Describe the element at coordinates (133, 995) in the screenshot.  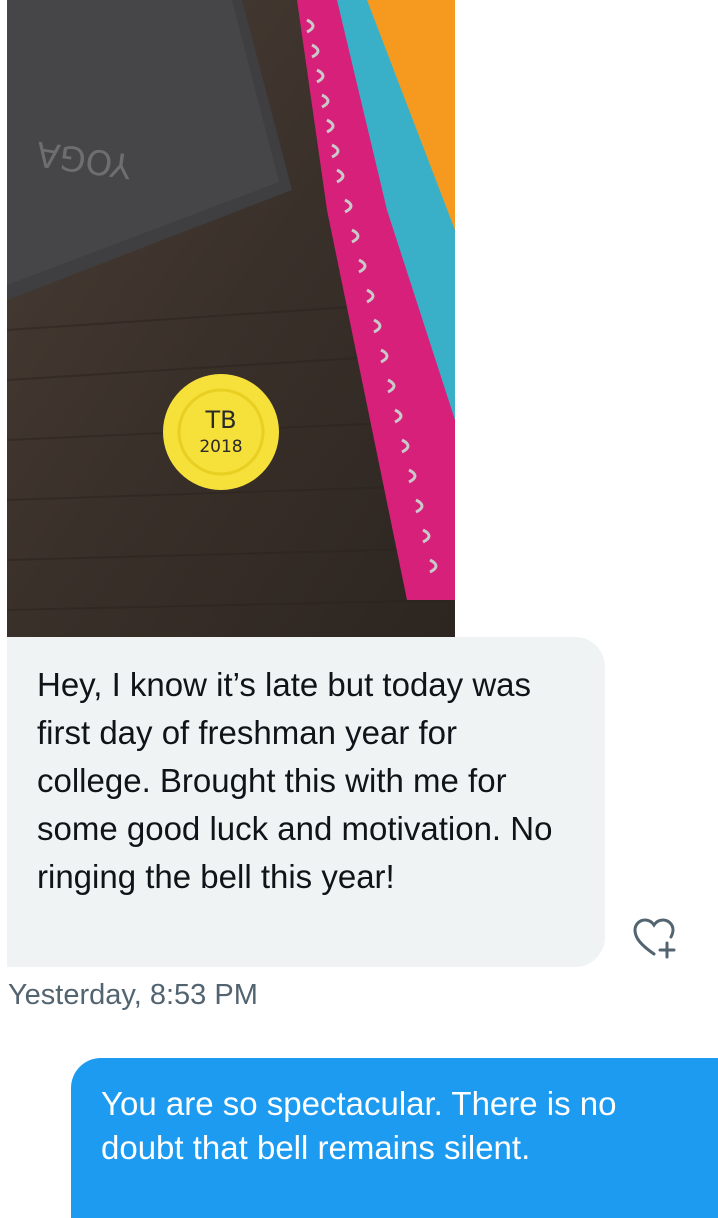
I see `message-timestamp: Yesterday, 8:53 PM` at that location.